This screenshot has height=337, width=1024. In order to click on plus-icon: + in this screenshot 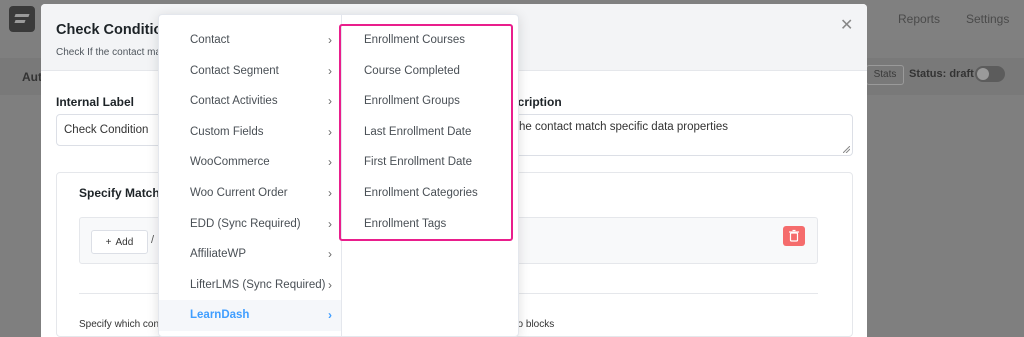, I will do `click(108, 242)`.